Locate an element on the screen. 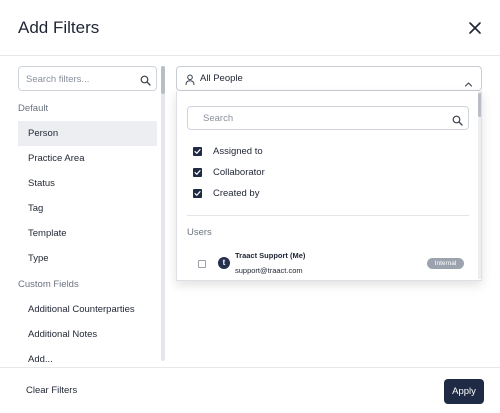 The height and width of the screenshot is (413, 500). option-label: Created by is located at coordinates (236, 193).